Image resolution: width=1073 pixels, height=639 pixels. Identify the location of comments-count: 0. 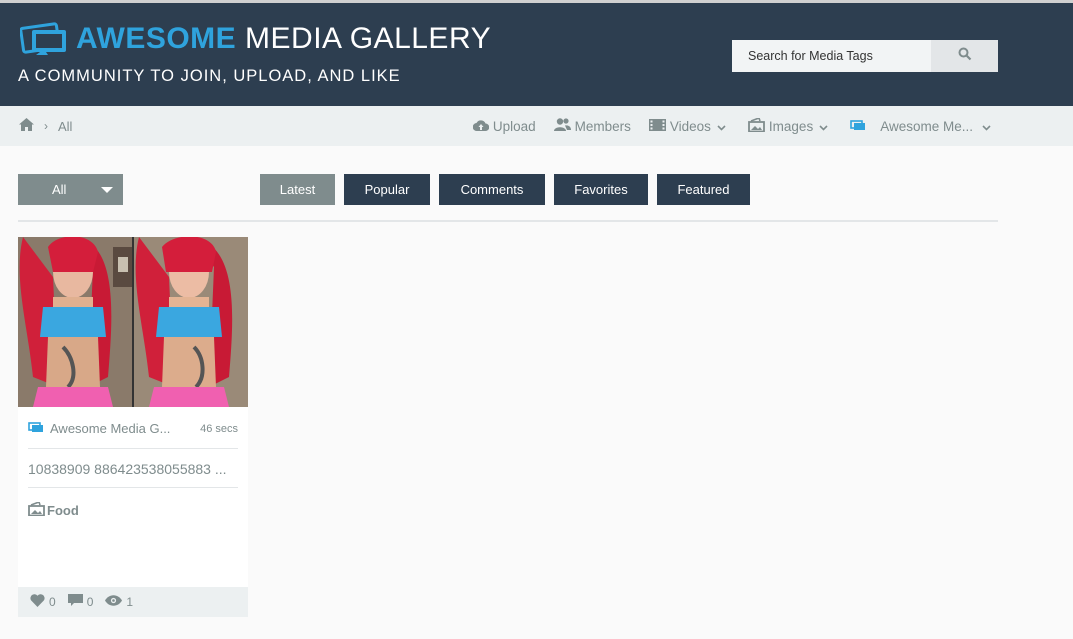
(90, 602).